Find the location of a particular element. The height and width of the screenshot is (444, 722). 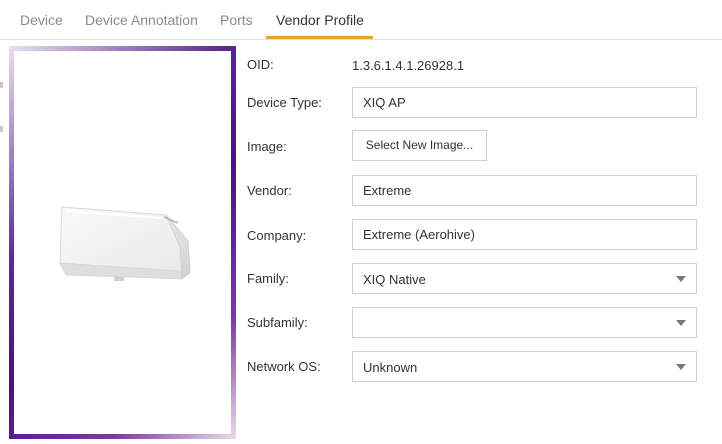

company-input is located at coordinates (524, 234).